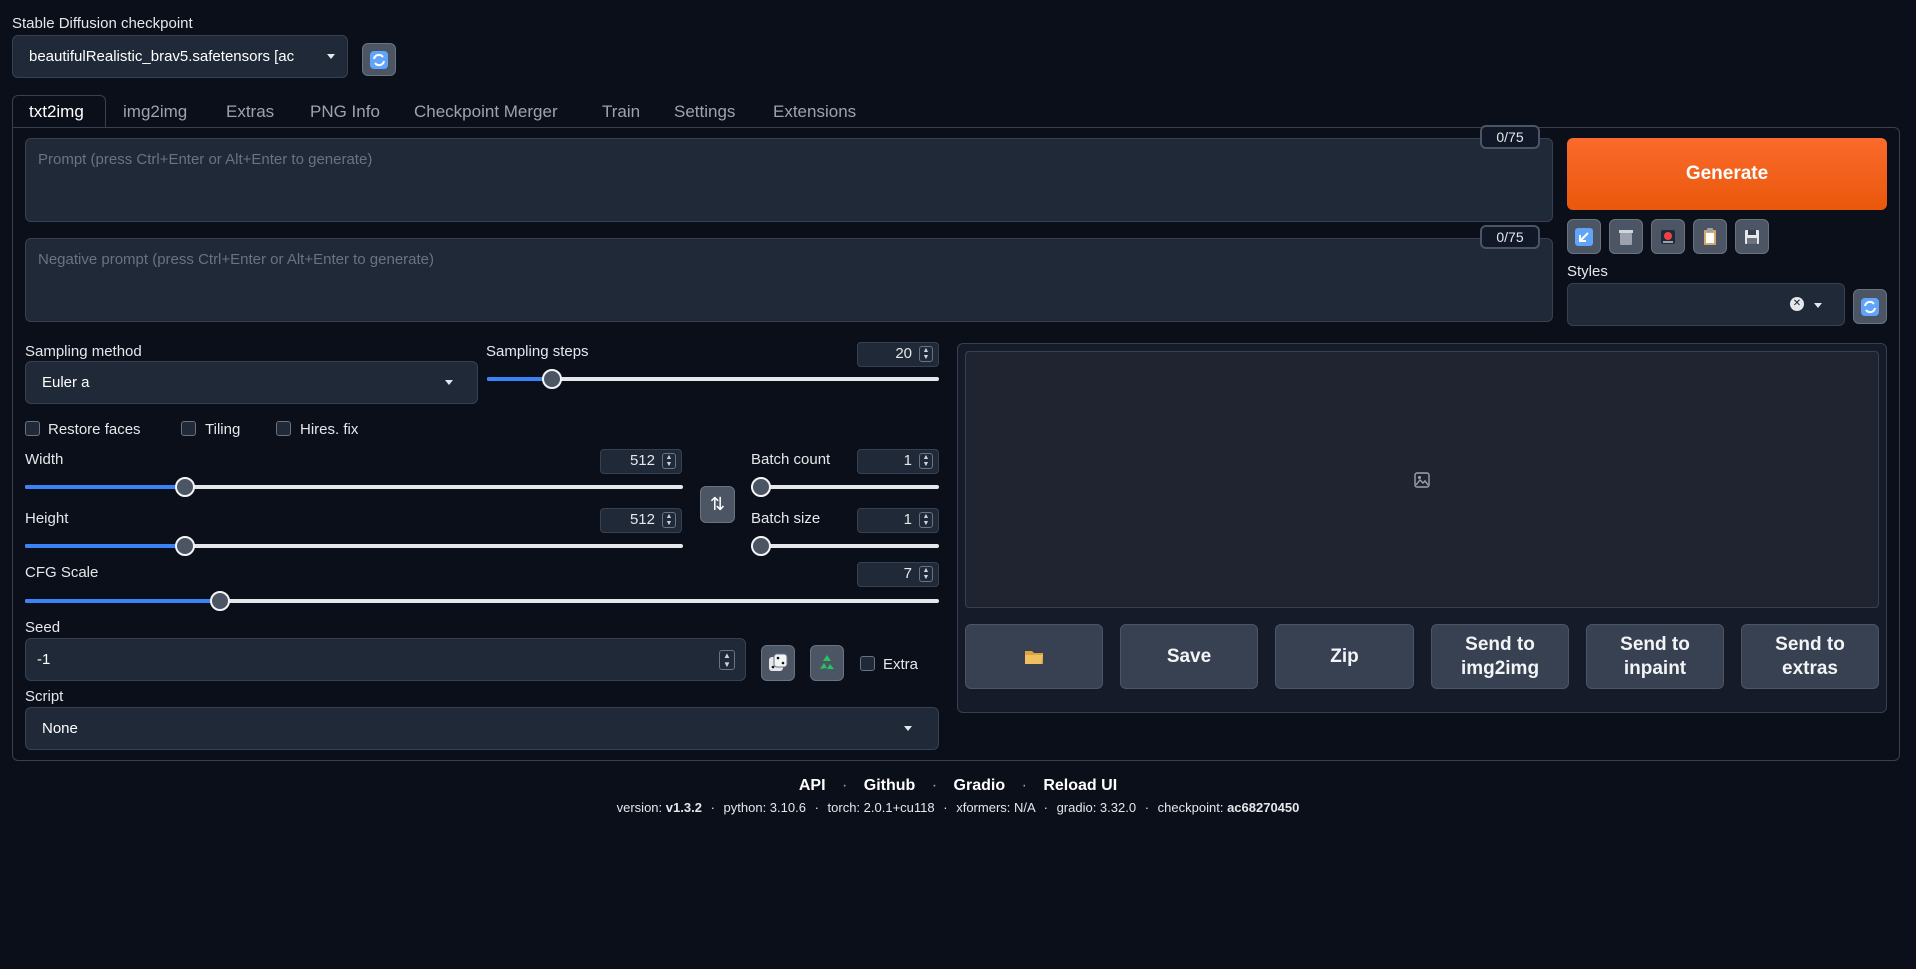 This screenshot has height=969, width=1916. I want to click on cfg-scale-label: CFG Scale, so click(62, 572).